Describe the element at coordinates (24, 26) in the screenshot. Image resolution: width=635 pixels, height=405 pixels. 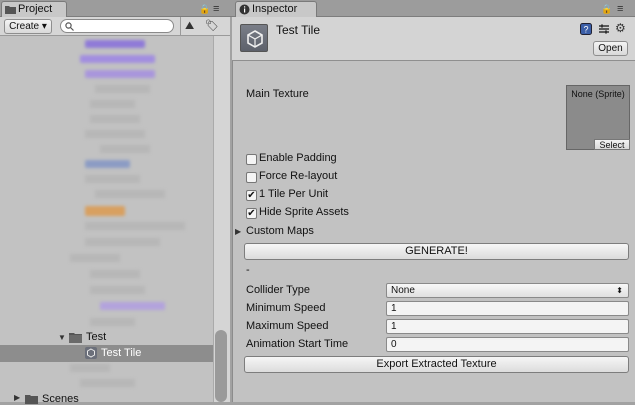
I see `create-button-label: Create` at that location.